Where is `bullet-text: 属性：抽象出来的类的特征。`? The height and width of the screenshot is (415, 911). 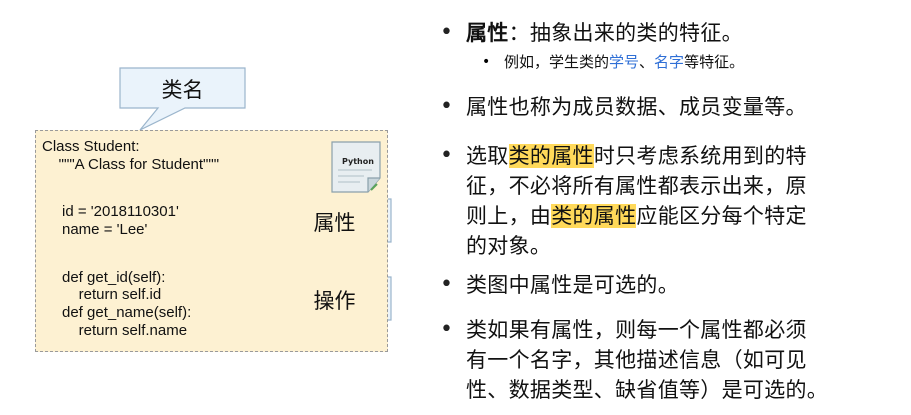 bullet-text: 属性：抽象出来的类的特征。 is located at coordinates (604, 33).